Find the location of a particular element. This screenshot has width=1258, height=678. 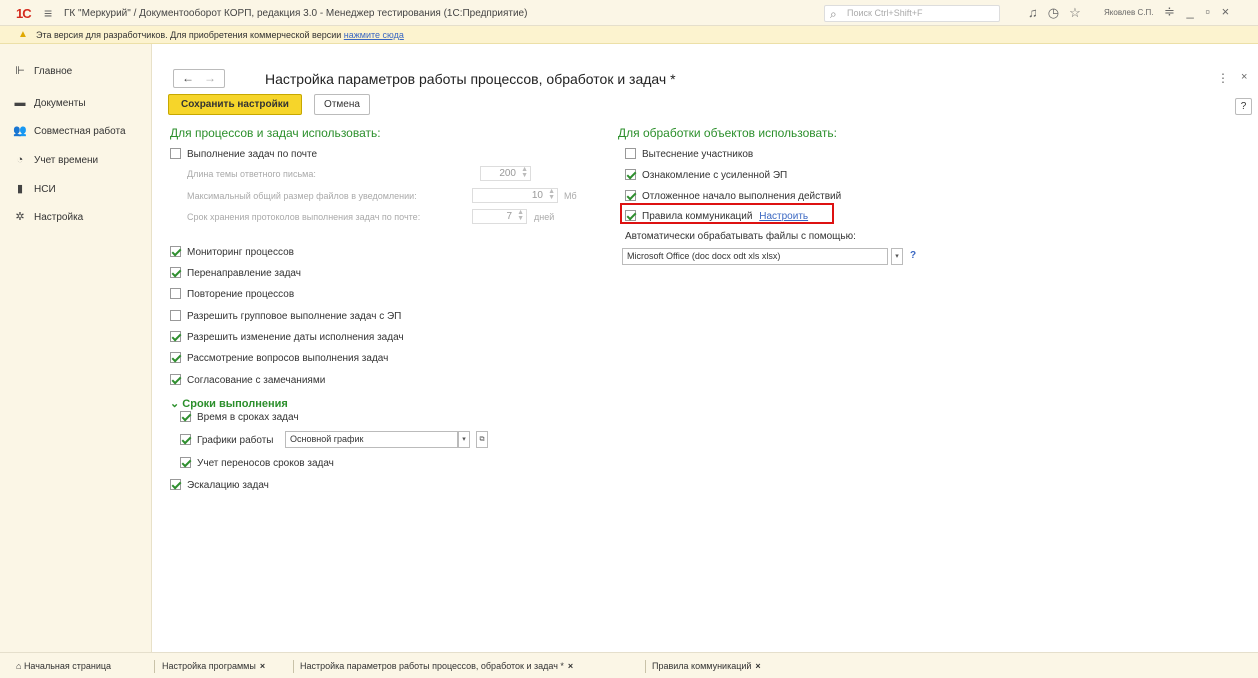

back-icon: ← is located at coordinates (188, 78).